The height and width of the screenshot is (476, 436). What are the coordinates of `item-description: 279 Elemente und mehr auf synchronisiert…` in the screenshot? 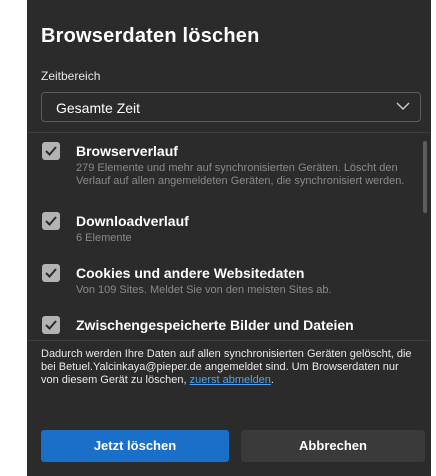 It's located at (240, 174).